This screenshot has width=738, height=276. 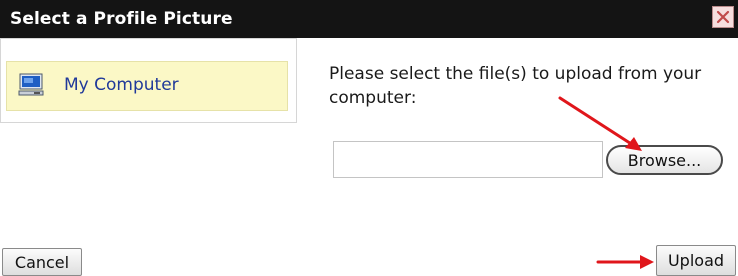 I want to click on cancel-button: Cancel, so click(x=42, y=262).